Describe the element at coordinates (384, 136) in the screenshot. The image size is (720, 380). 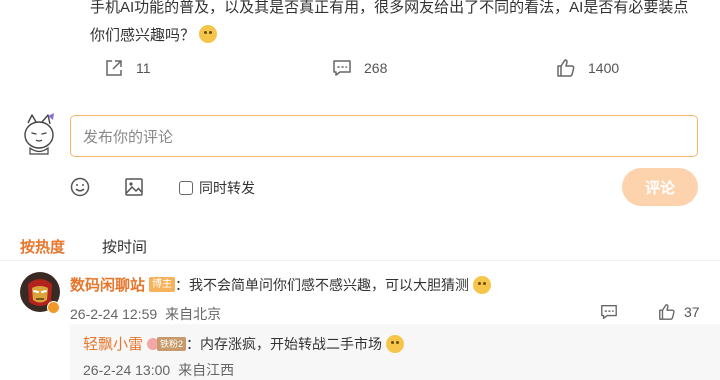
I see `comment-input: 发布你的评论` at that location.